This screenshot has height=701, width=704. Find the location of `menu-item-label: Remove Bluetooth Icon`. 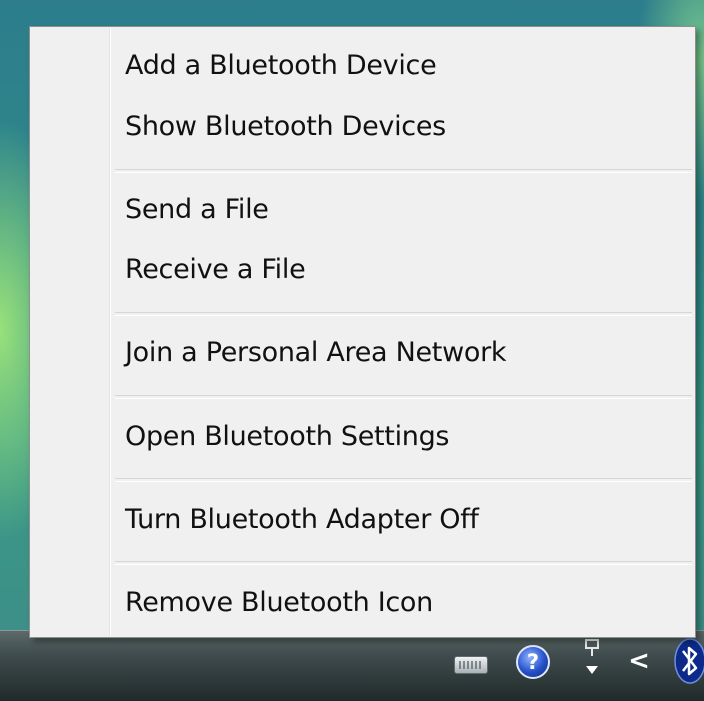

menu-item-label: Remove Bluetooth Icon is located at coordinates (279, 602).